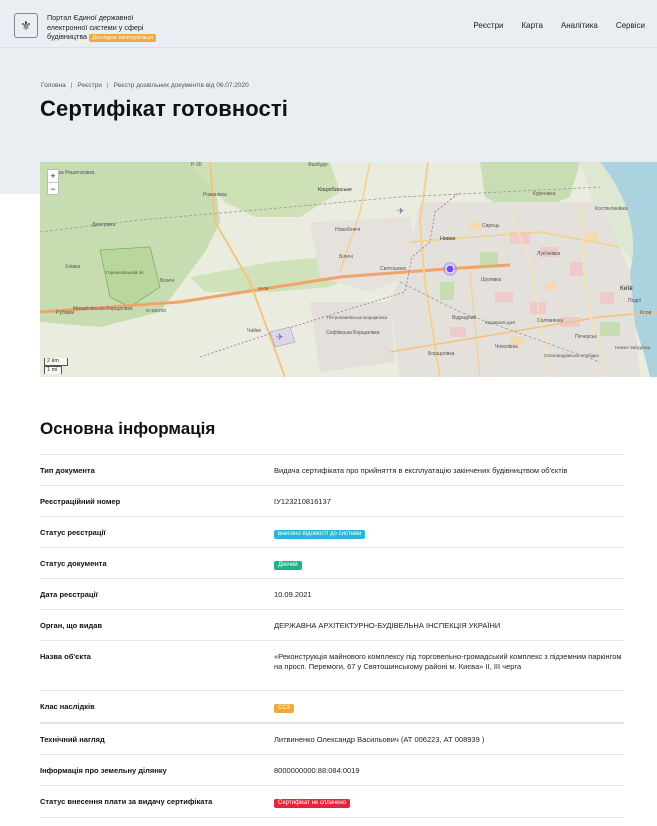  I want to click on field-label: Клас наслідків, so click(67, 706).